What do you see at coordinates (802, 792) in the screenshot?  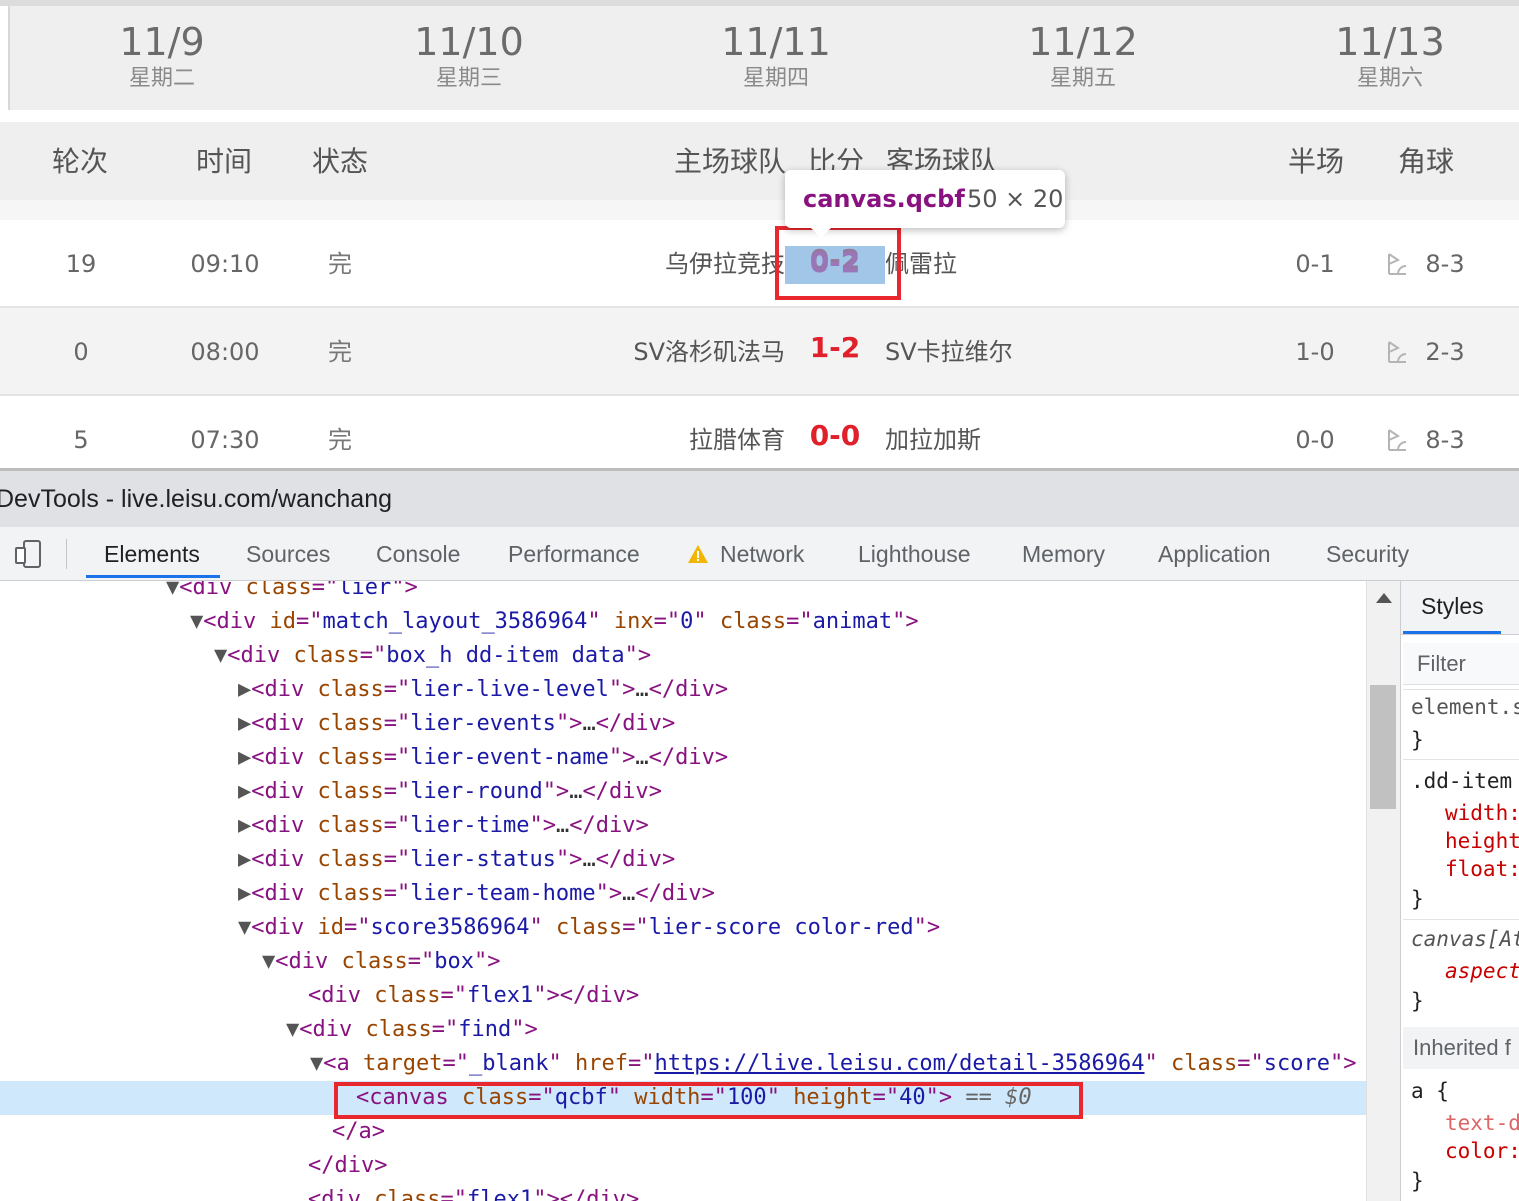 I see `dom-node: ▶<div class="lier-round">…</div>` at bounding box center [802, 792].